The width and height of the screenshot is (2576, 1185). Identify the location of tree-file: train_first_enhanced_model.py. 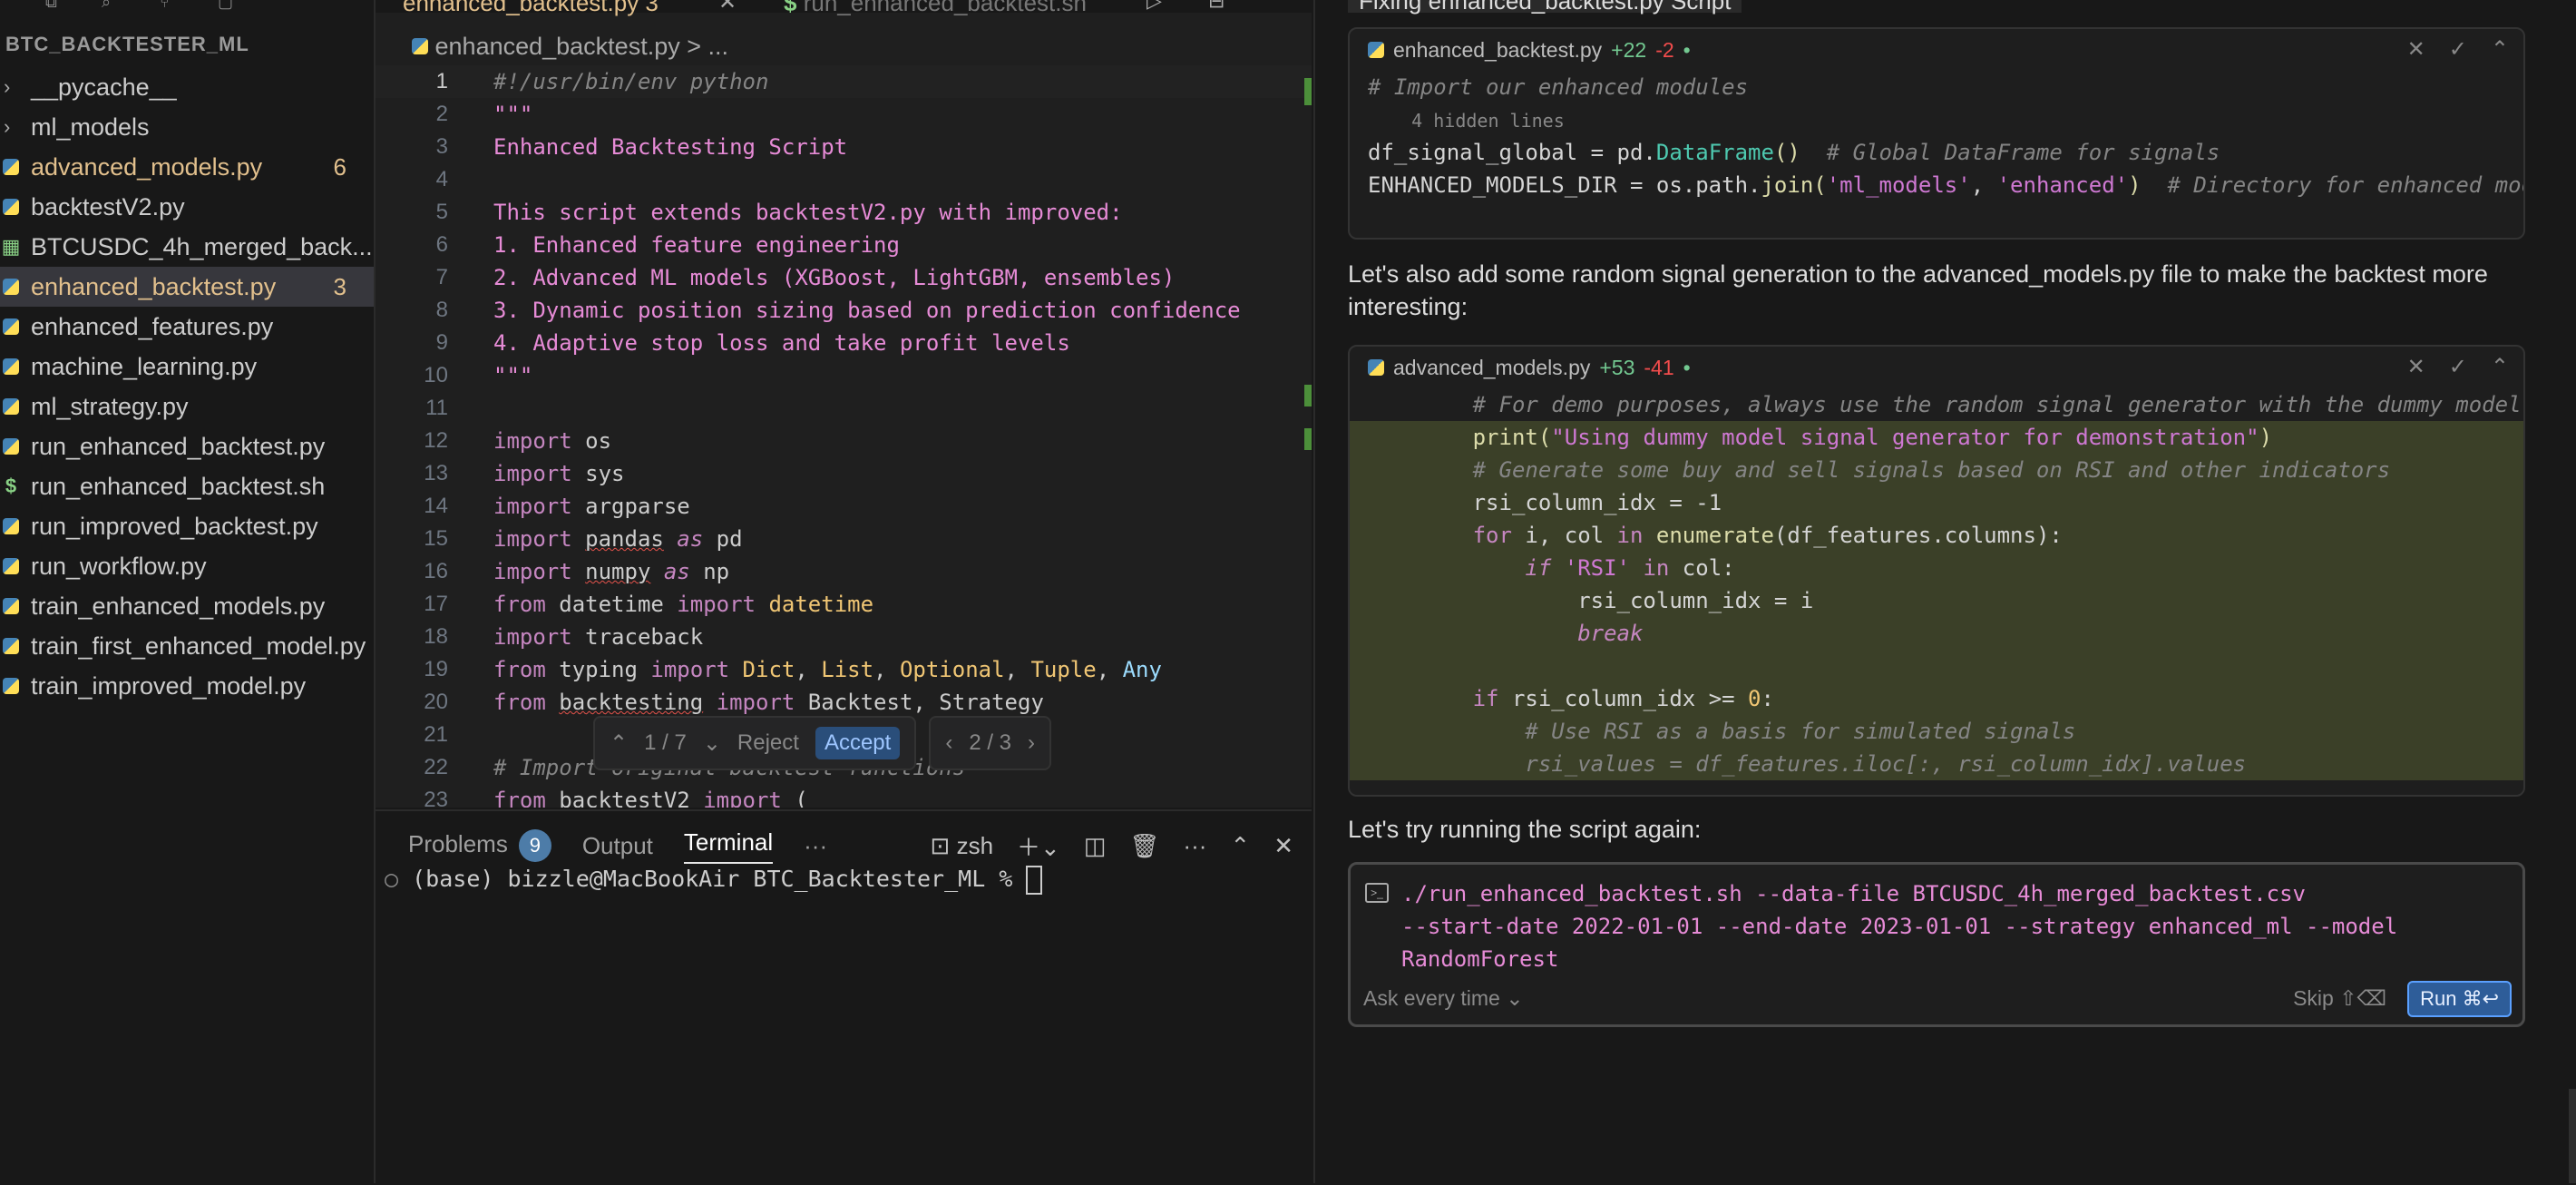
(187, 646).